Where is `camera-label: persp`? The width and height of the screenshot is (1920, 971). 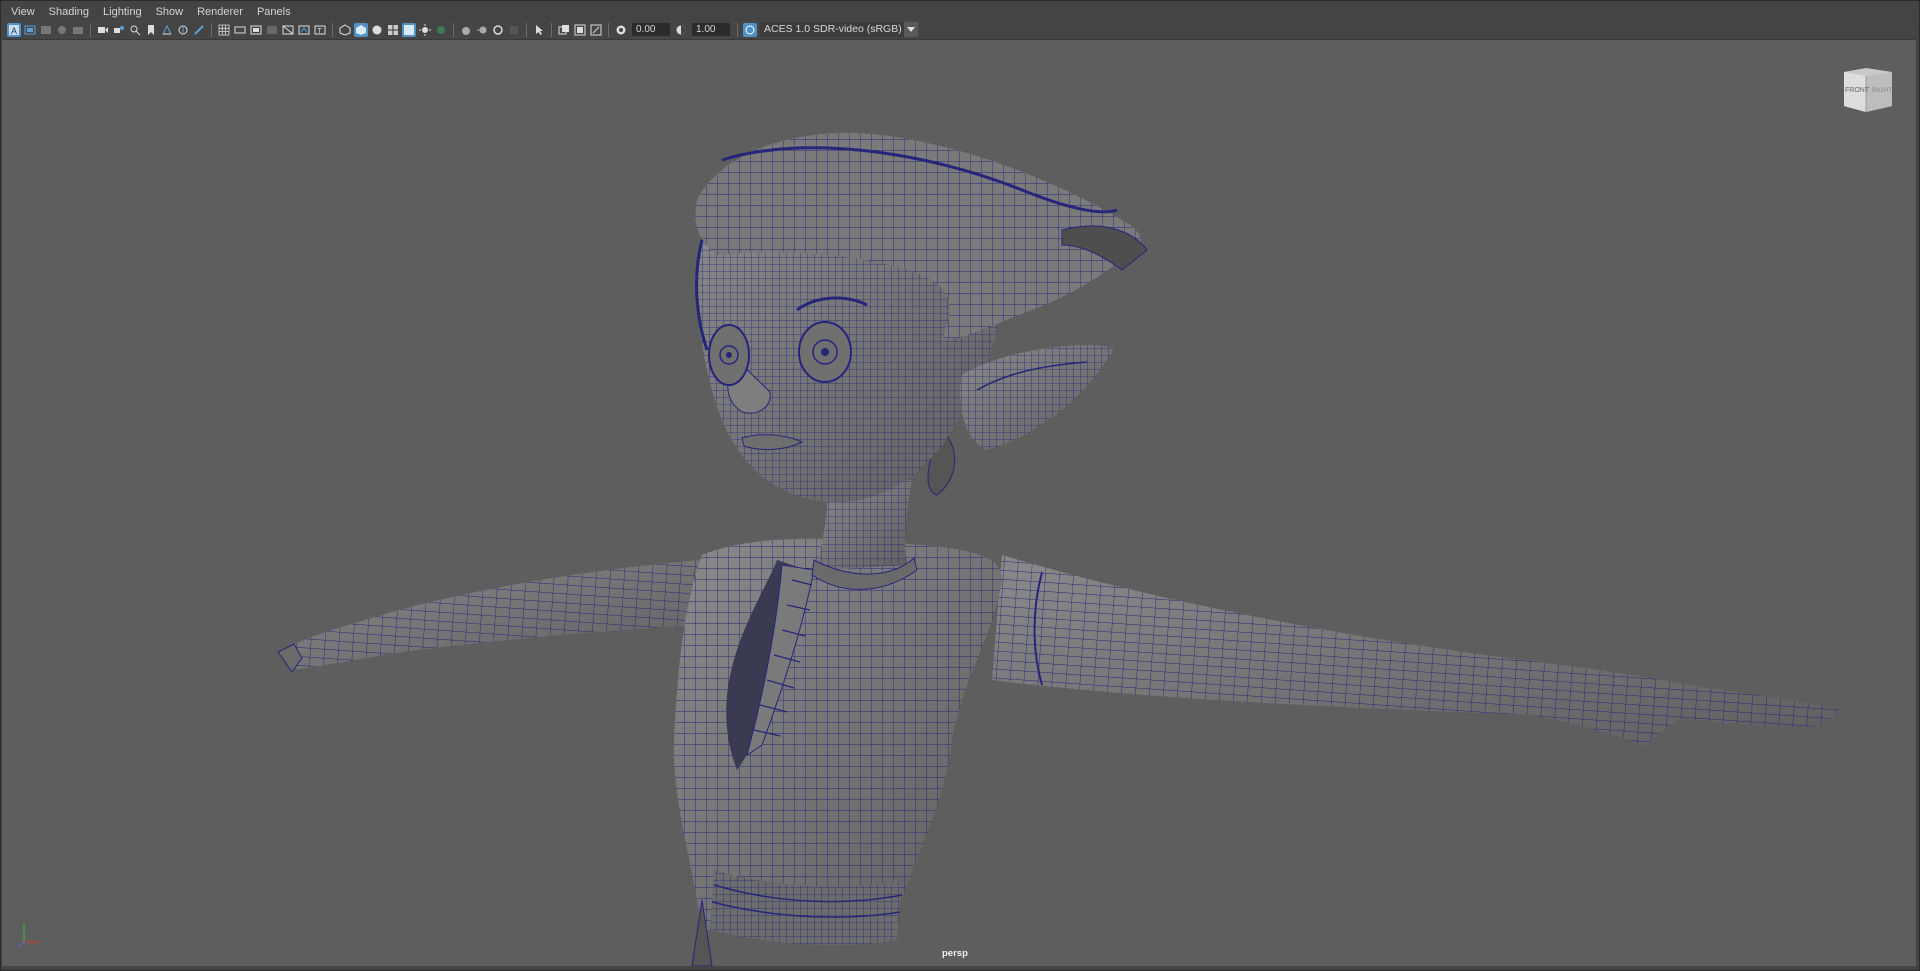
camera-label: persp is located at coordinates (955, 953).